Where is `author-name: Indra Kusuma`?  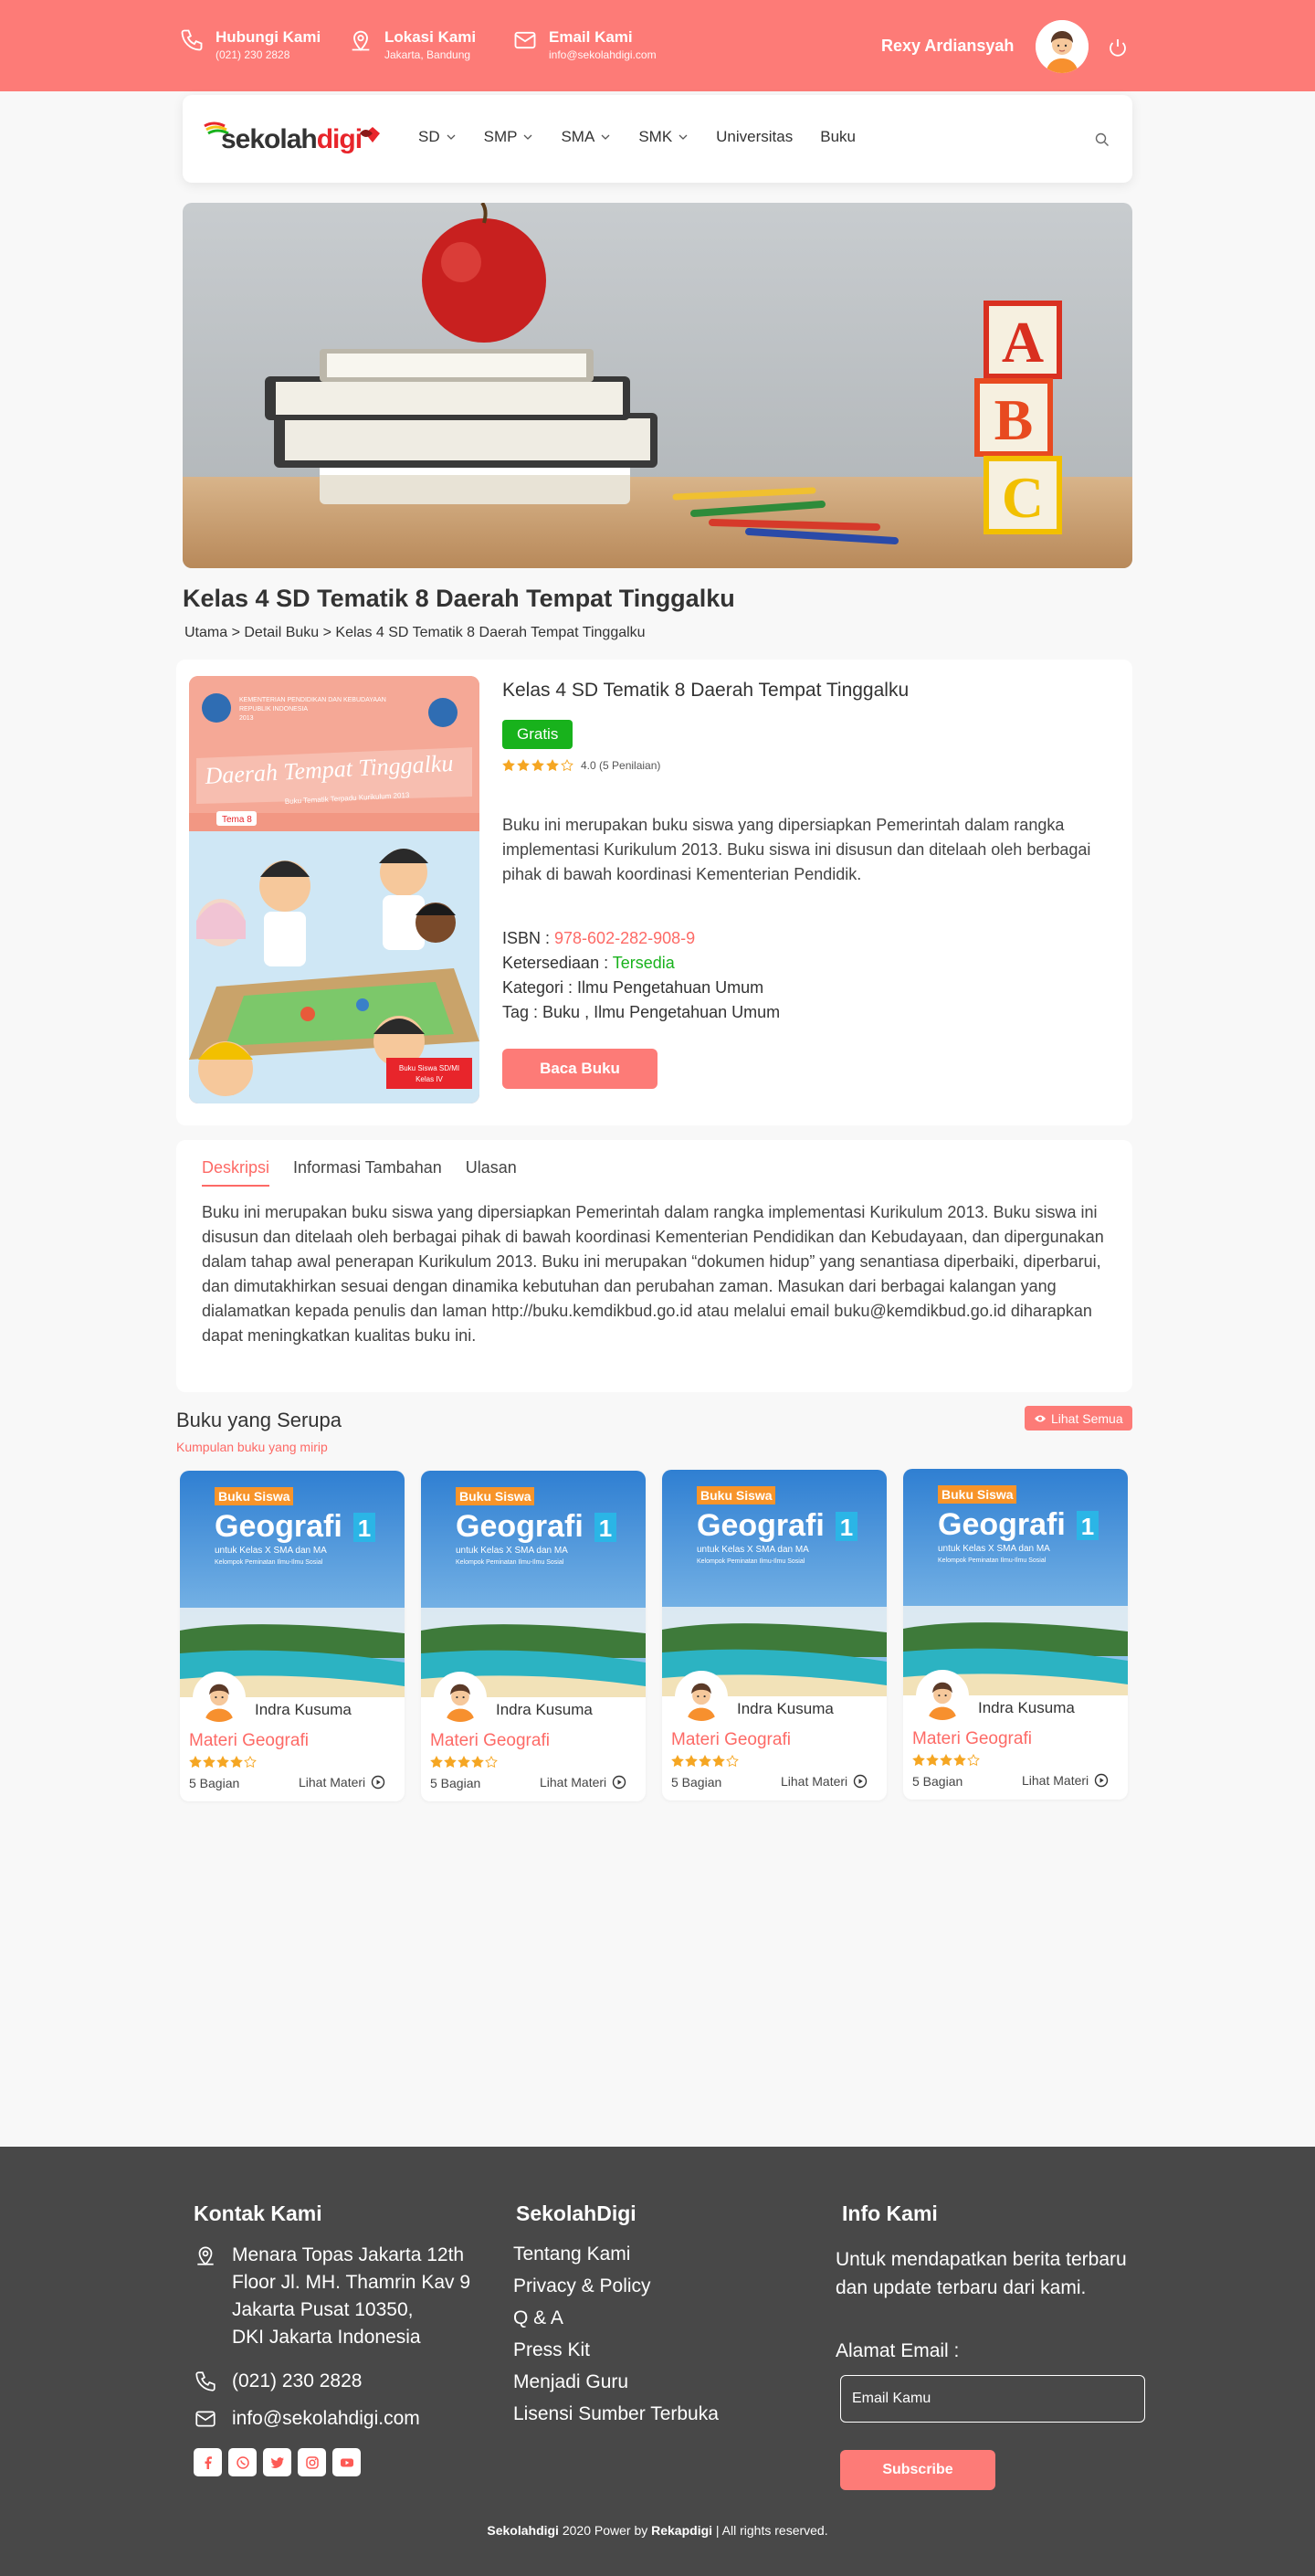
author-name: Indra Kusuma is located at coordinates (785, 1708).